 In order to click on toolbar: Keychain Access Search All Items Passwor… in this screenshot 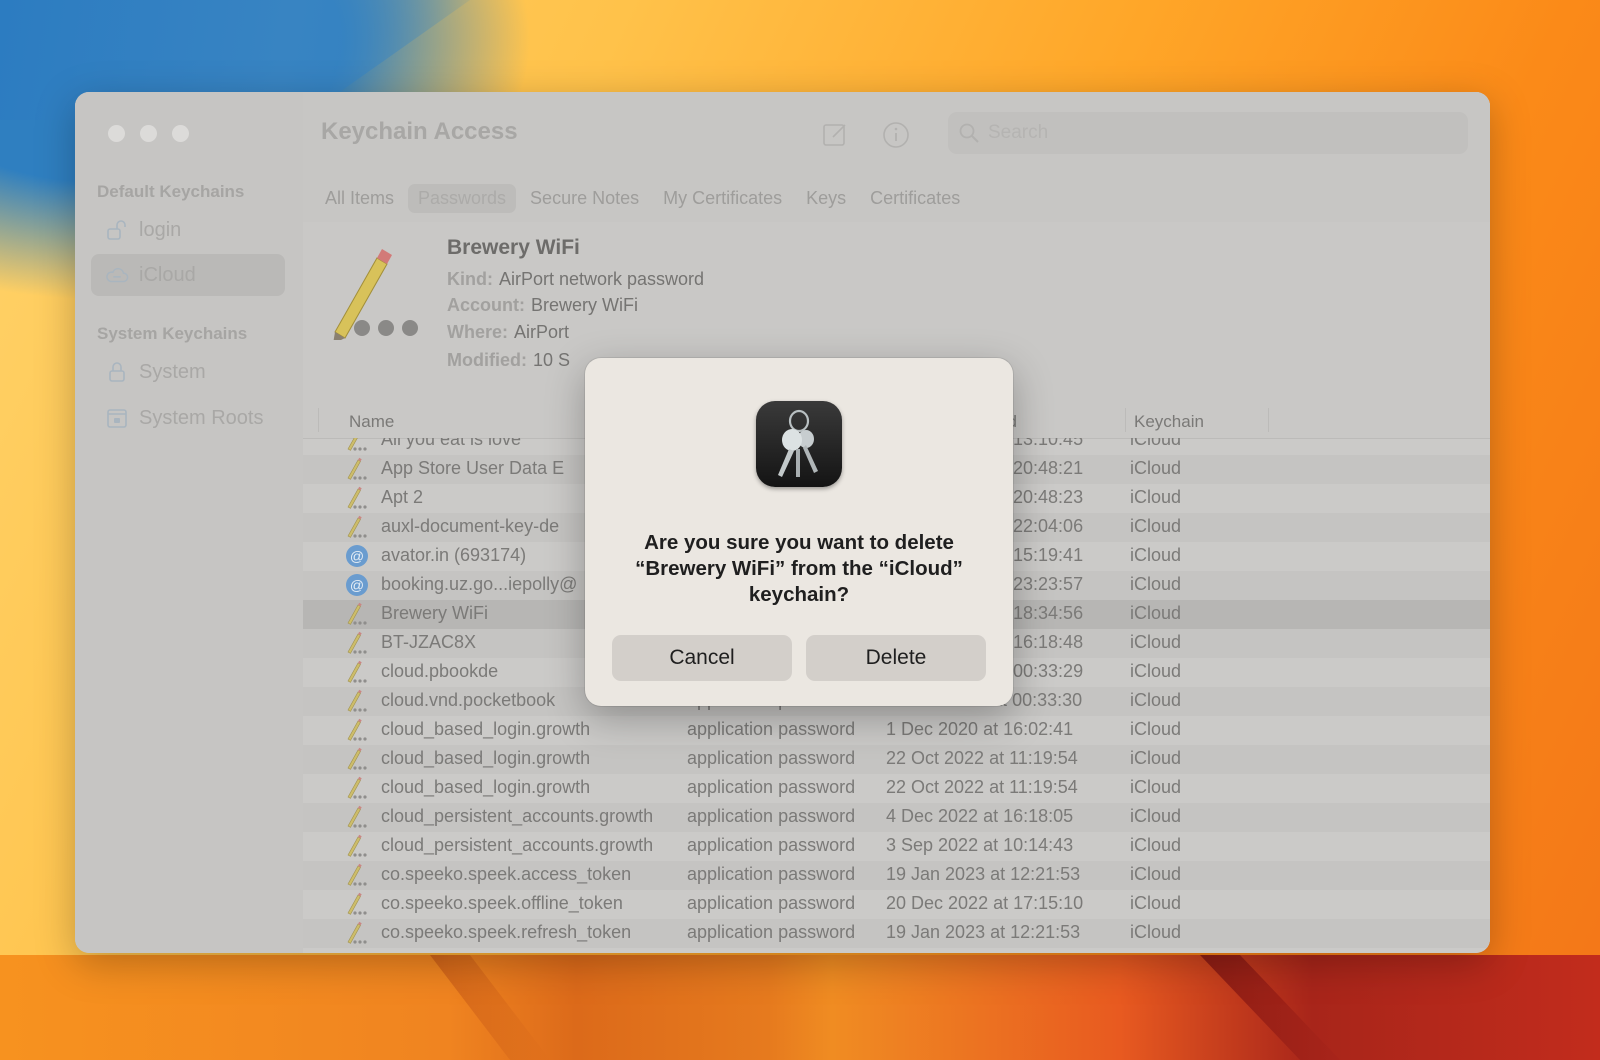, I will do `click(896, 157)`.